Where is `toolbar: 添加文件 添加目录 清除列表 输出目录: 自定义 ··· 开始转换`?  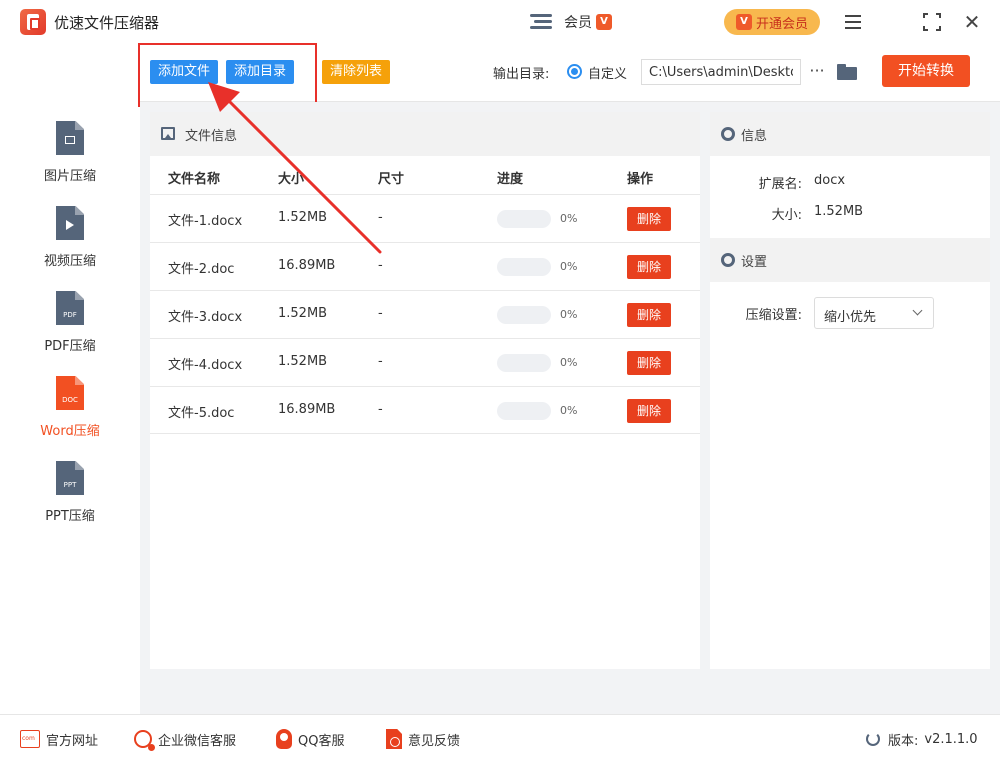 toolbar: 添加文件 添加目录 清除列表 输出目录: 自定义 ··· 开始转换 is located at coordinates (570, 73).